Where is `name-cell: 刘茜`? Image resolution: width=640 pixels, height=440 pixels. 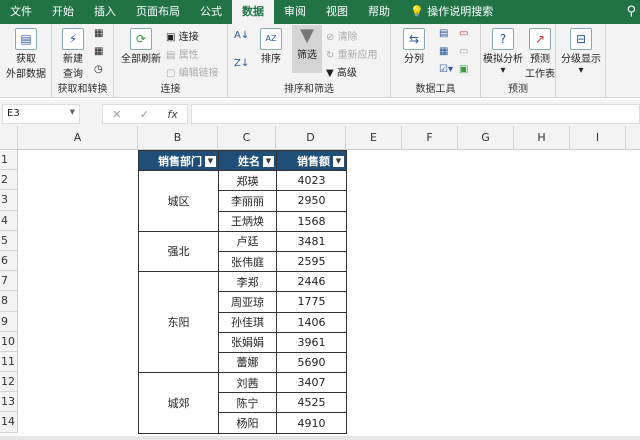 name-cell: 刘茜 is located at coordinates (247, 383).